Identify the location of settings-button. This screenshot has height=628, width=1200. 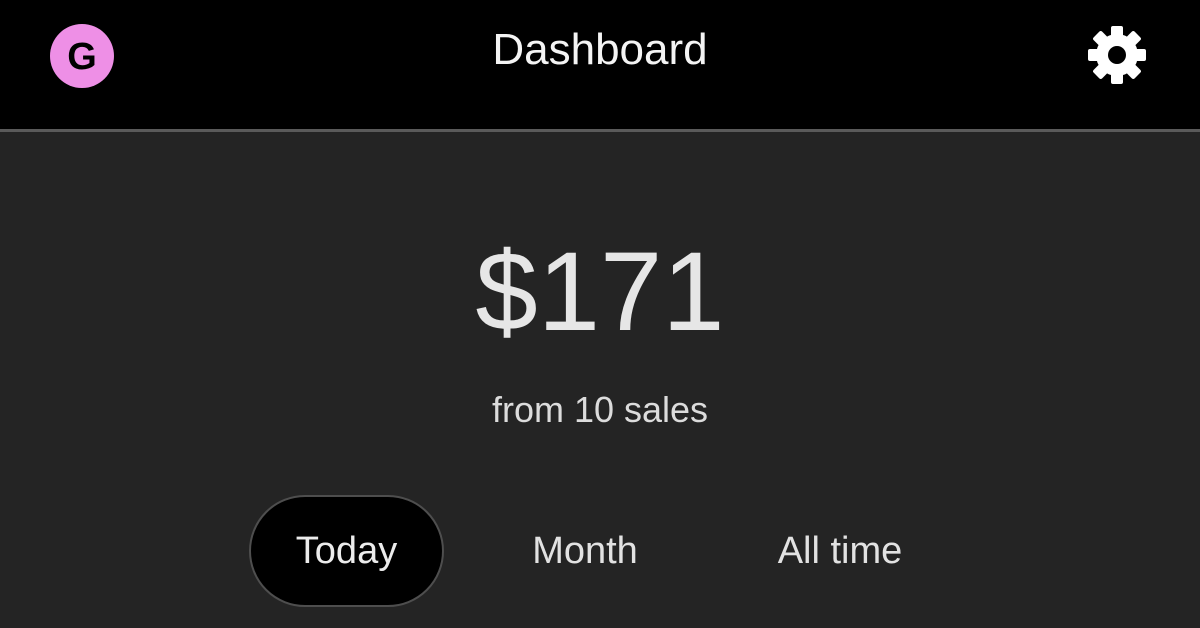
(1117, 55).